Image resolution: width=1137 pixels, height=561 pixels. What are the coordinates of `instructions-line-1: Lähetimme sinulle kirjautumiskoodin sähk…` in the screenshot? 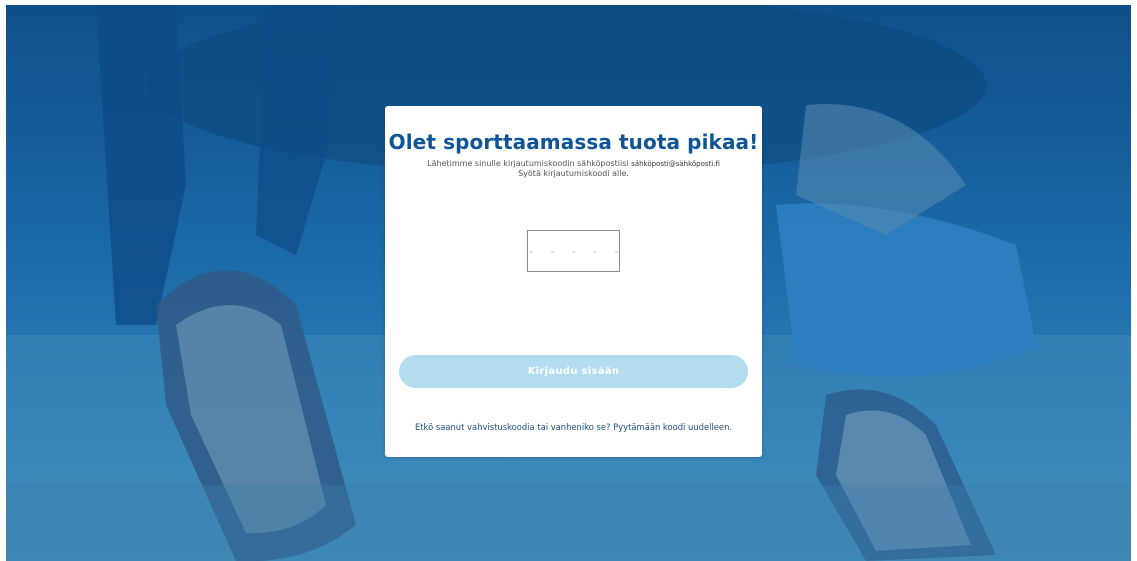 It's located at (528, 163).